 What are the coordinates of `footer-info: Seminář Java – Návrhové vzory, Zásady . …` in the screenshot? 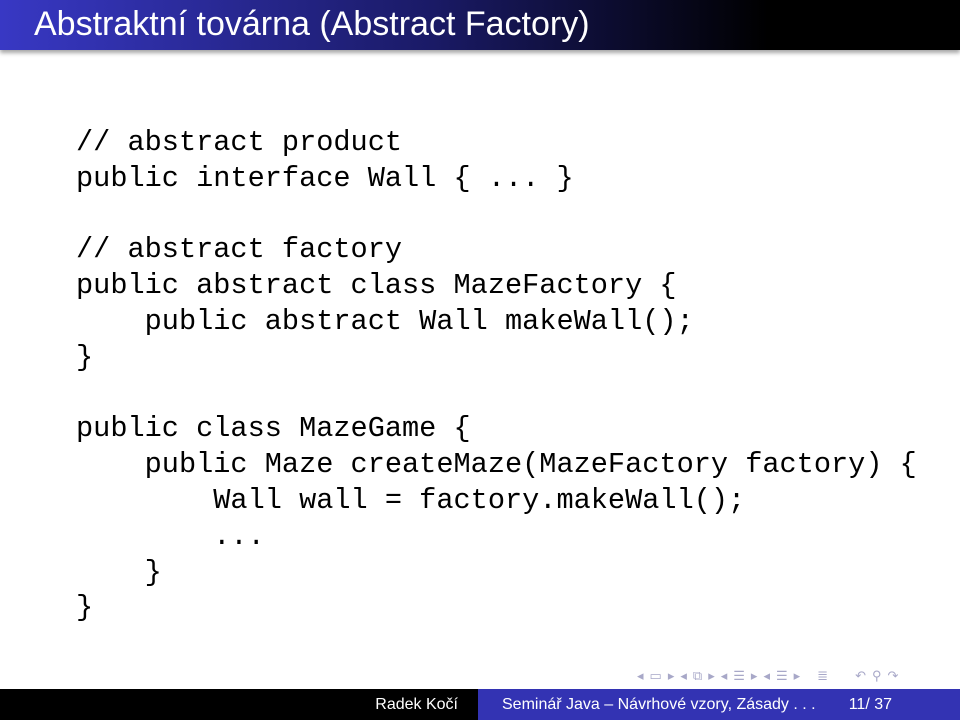 It's located at (719, 704).